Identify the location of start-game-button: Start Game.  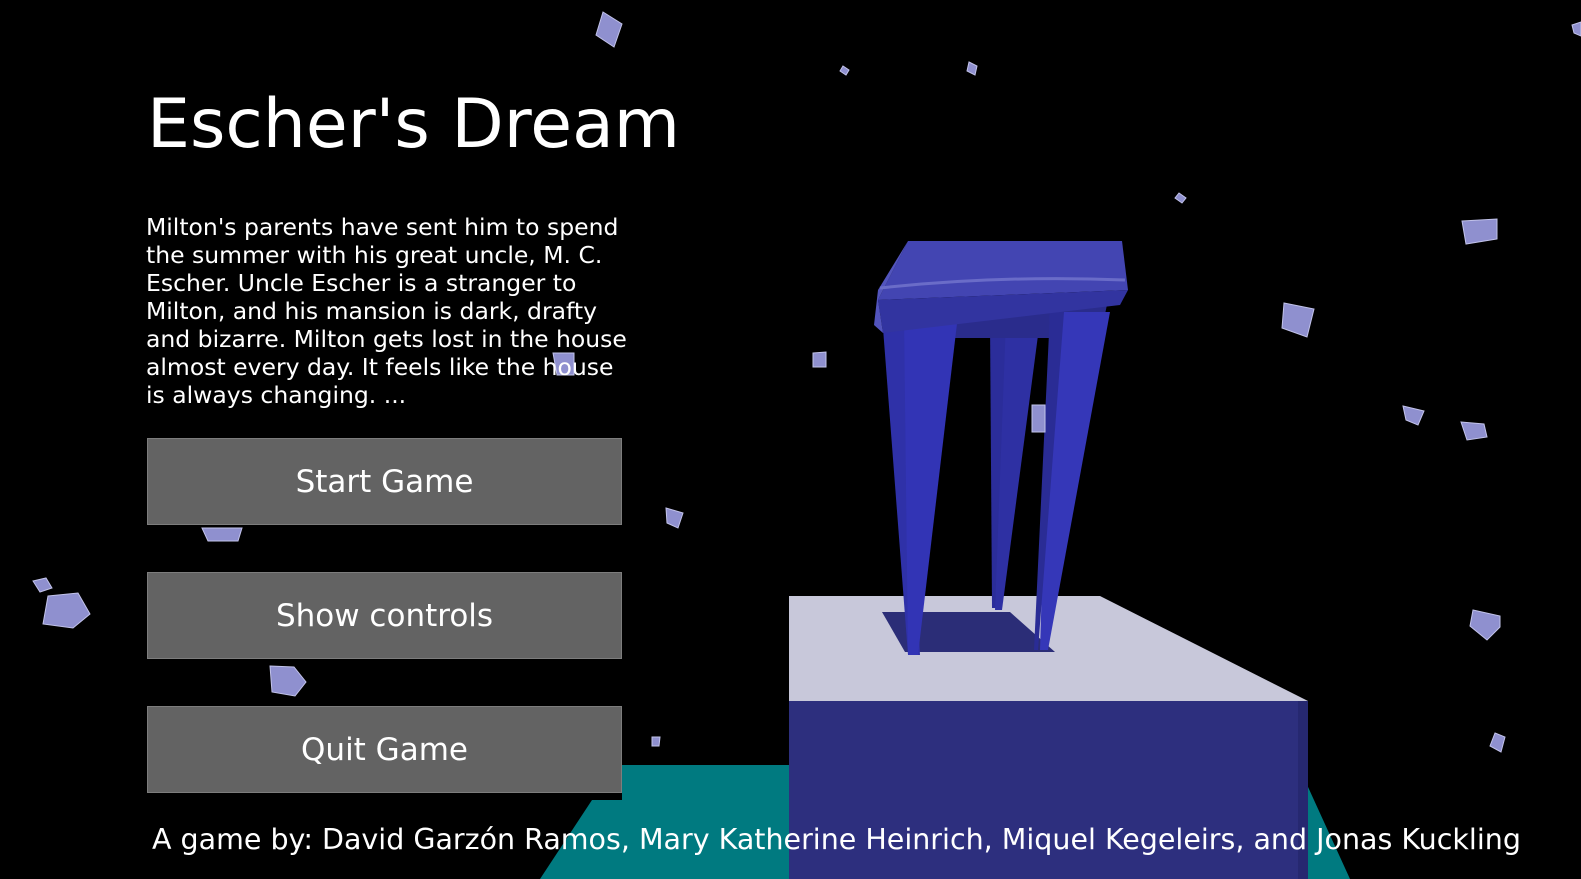
(384, 481).